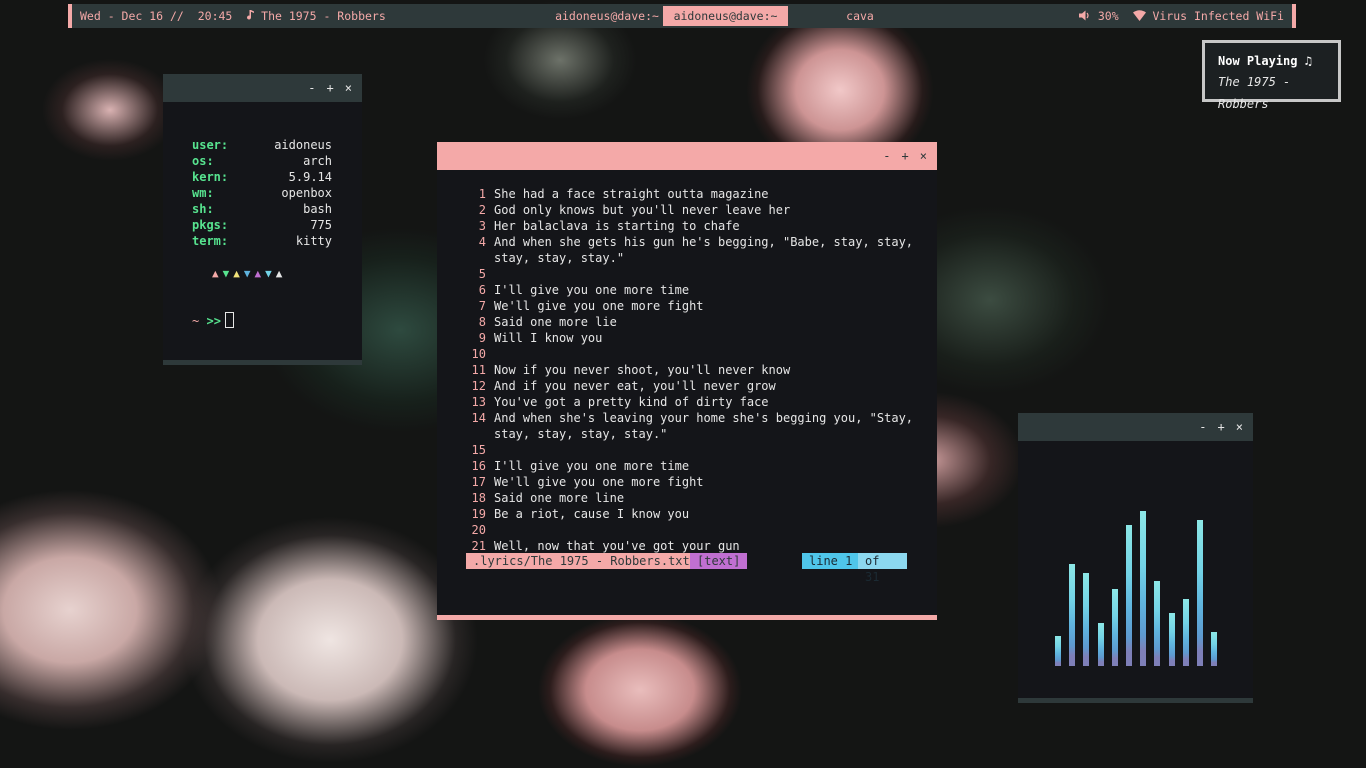  I want to click on workspace-tab-1: aidoneus@dave:~, so click(607, 16).